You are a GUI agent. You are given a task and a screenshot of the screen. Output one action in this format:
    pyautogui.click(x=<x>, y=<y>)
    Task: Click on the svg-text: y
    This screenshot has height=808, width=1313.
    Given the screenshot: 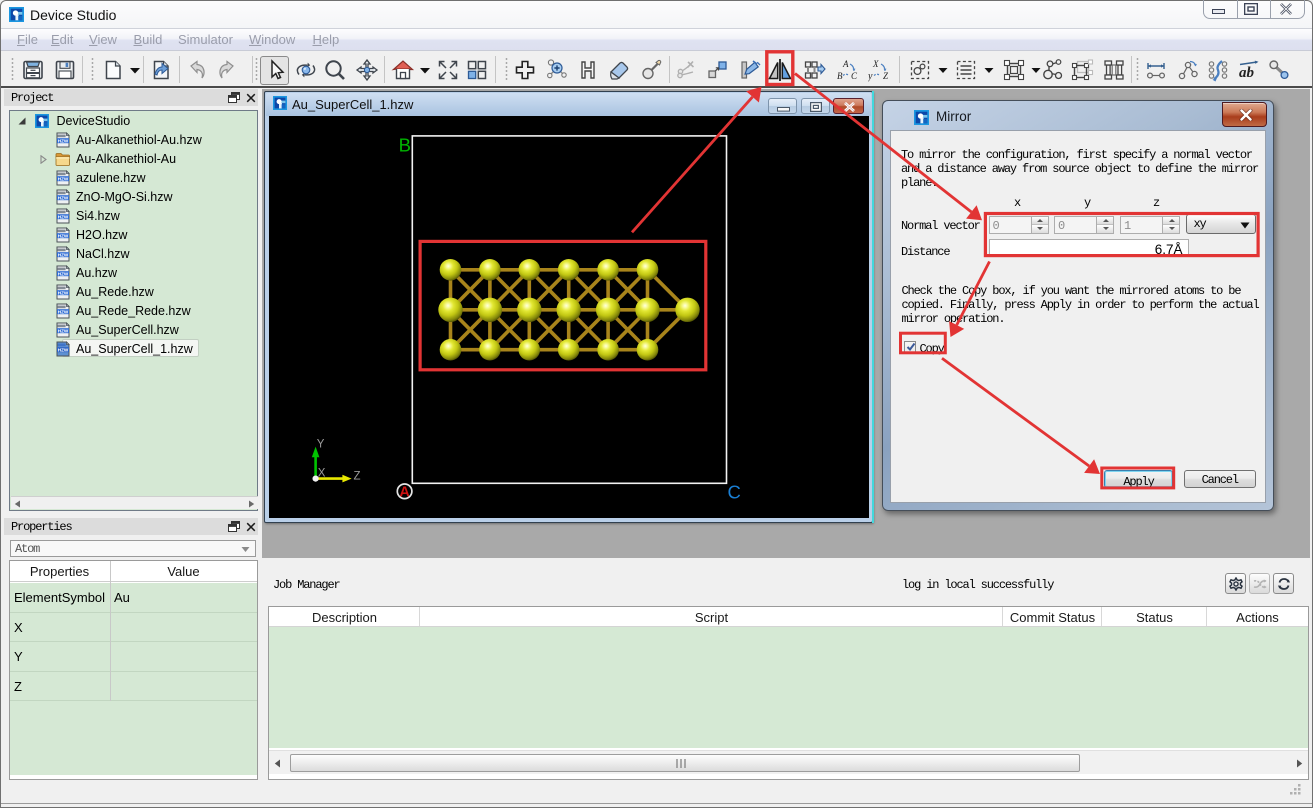 What is the action you would take?
    pyautogui.click(x=870, y=76)
    